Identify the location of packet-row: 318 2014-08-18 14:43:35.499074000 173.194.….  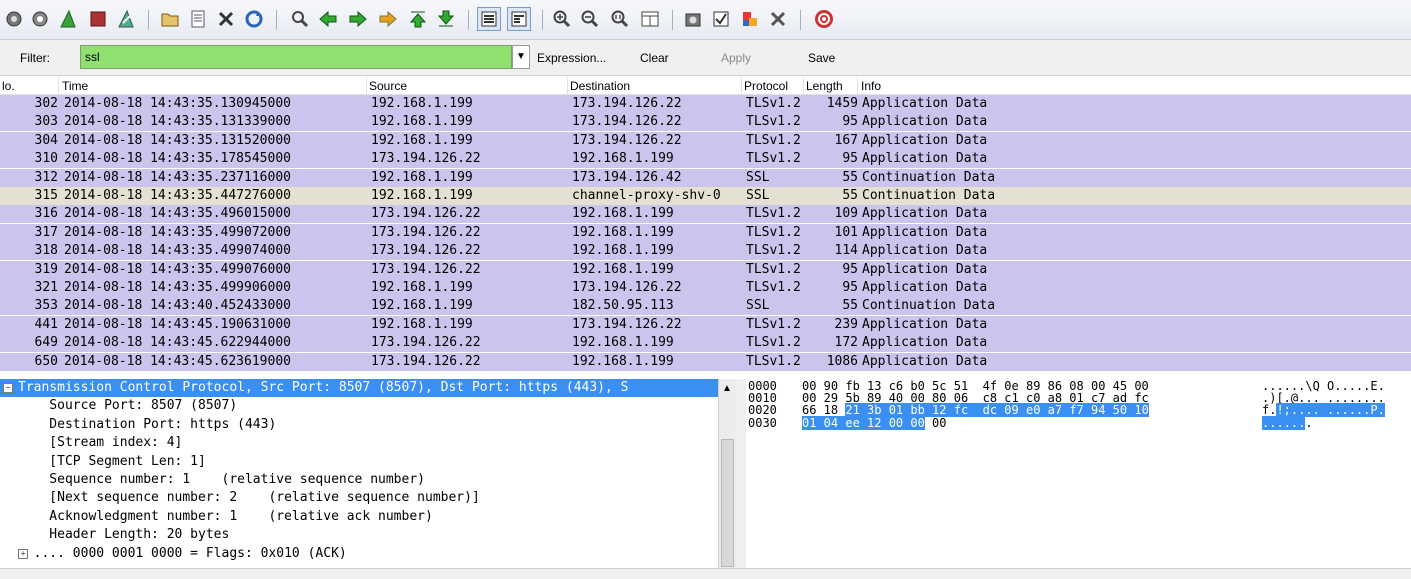
(705, 251).